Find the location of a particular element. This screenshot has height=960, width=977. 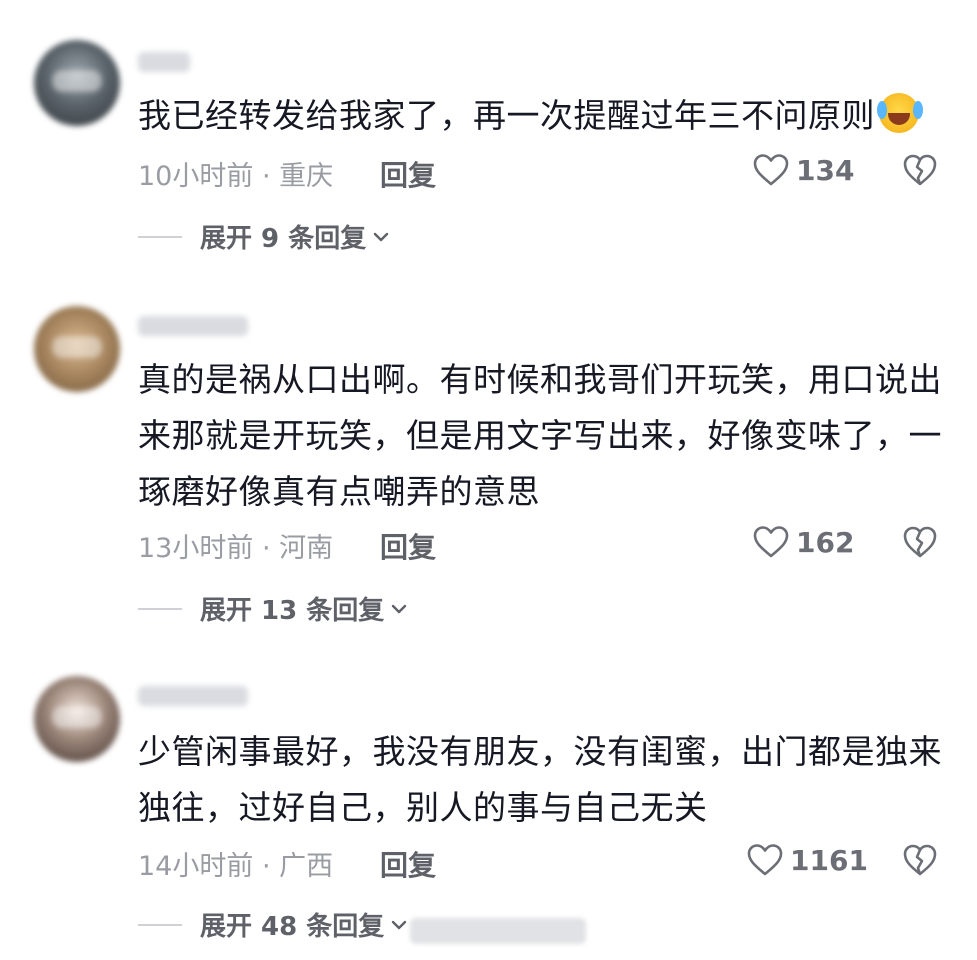

like-button: 1161 is located at coordinates (807, 860).